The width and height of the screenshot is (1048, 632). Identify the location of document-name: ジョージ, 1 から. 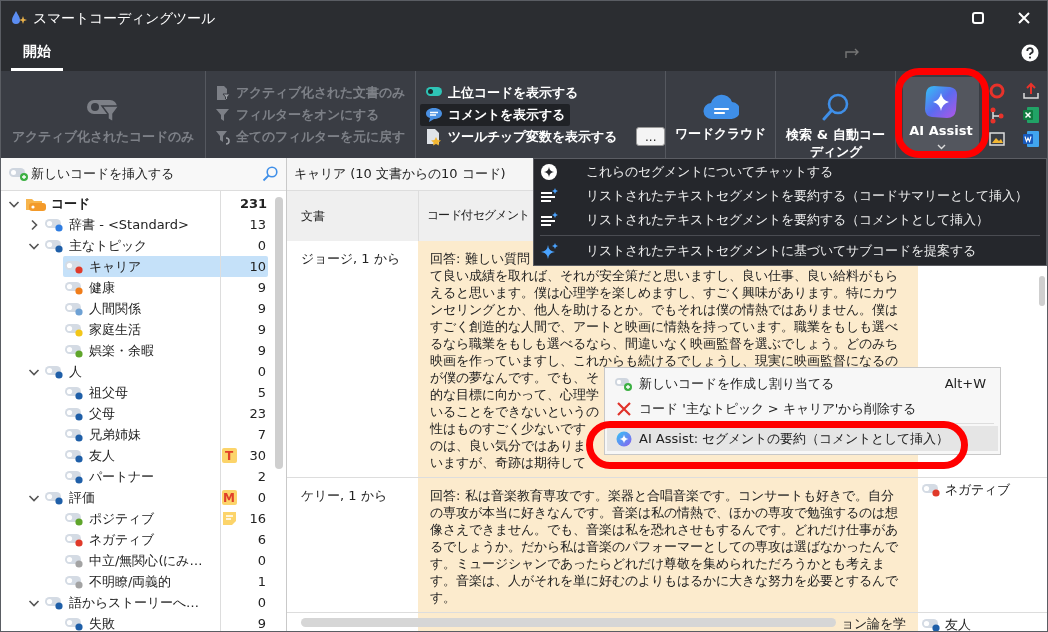
(350, 258).